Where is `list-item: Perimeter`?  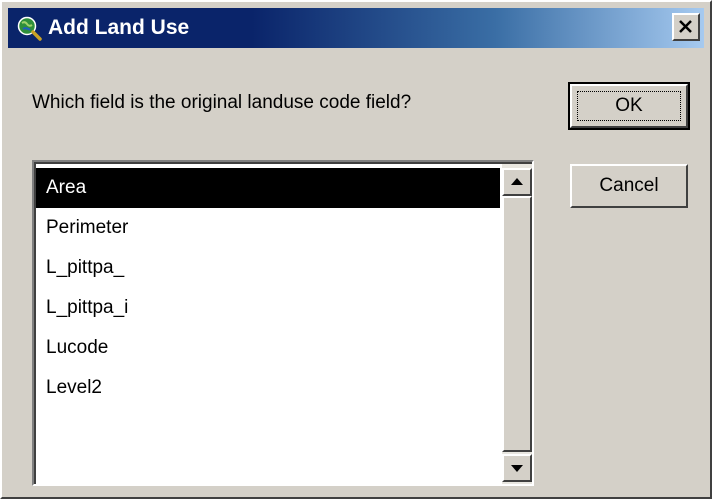
list-item: Perimeter is located at coordinates (268, 228).